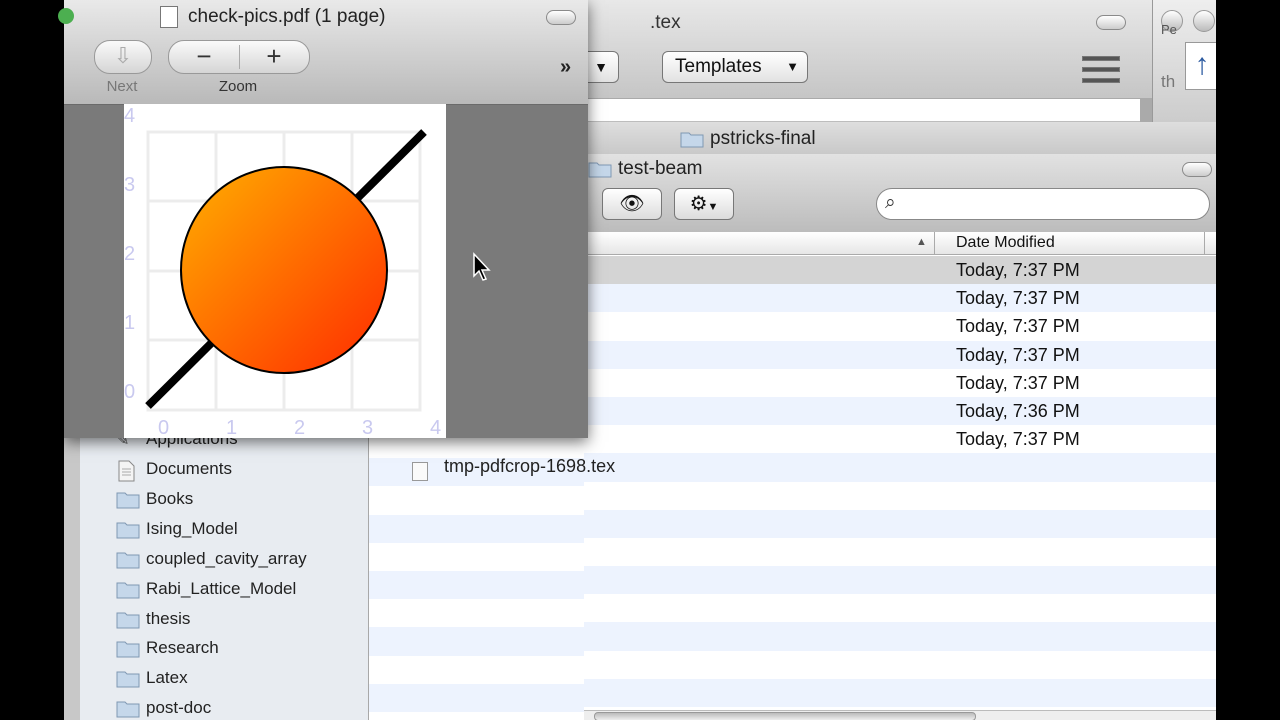 Image resolution: width=1280 pixels, height=720 pixels. Describe the element at coordinates (224, 707) in the screenshot. I see `sidebar-item-post-doc: post-doc` at that location.